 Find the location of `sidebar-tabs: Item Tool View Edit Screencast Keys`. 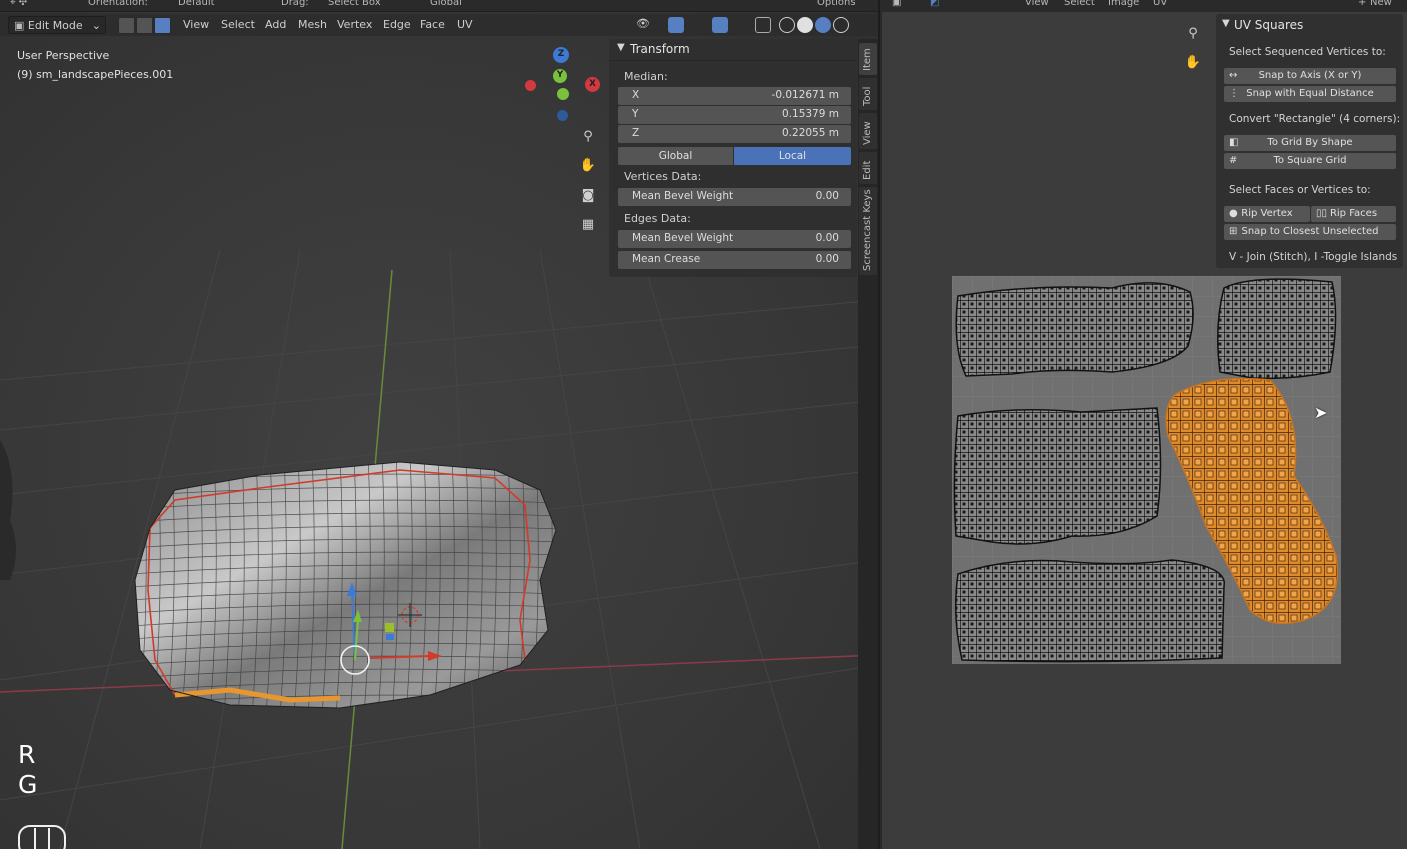

sidebar-tabs: Item Tool View Edit Screencast Keys is located at coordinates (868, 444).